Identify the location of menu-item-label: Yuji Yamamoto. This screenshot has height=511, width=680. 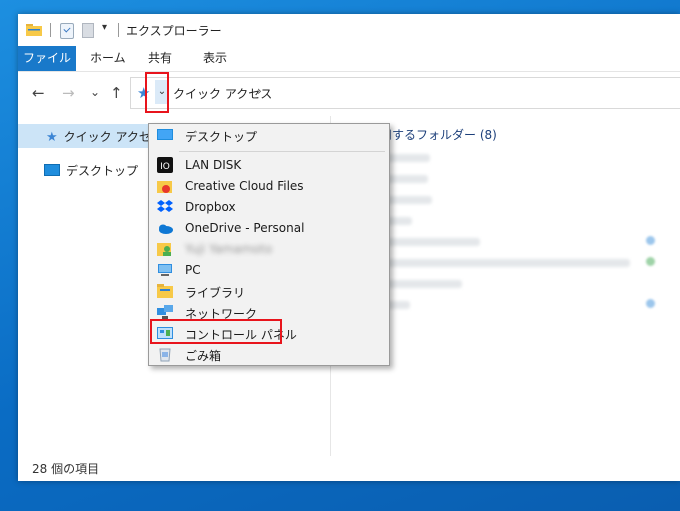
(229, 249).